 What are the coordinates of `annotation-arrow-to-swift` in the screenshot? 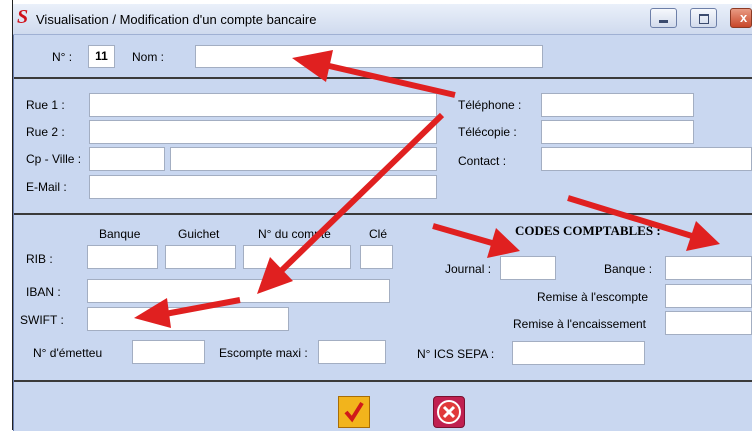 It's located at (187, 312).